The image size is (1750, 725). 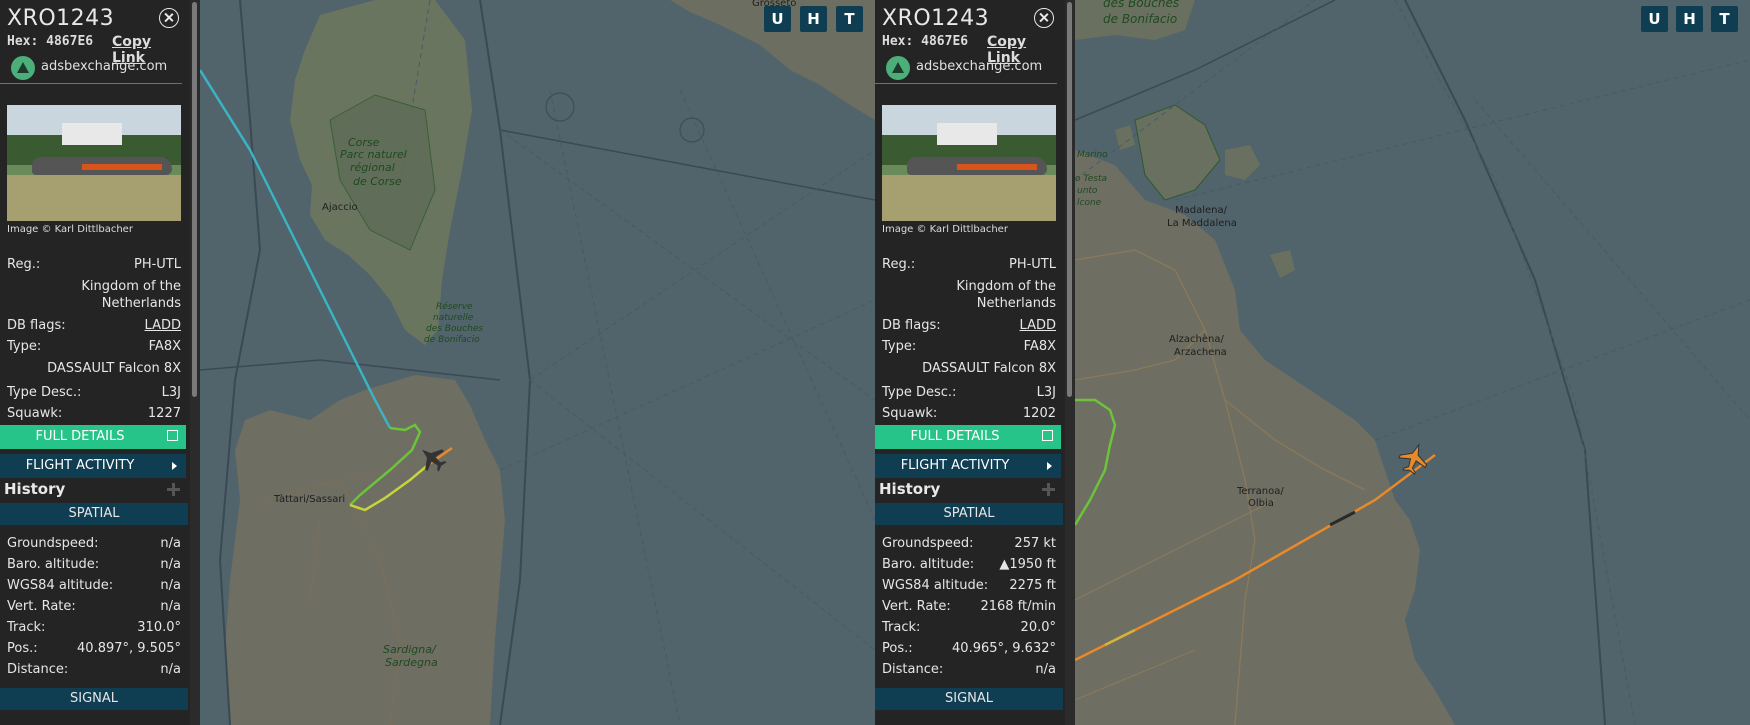 What do you see at coordinates (409, 649) in the screenshot?
I see `map-label-sardigna: Sardigna/` at bounding box center [409, 649].